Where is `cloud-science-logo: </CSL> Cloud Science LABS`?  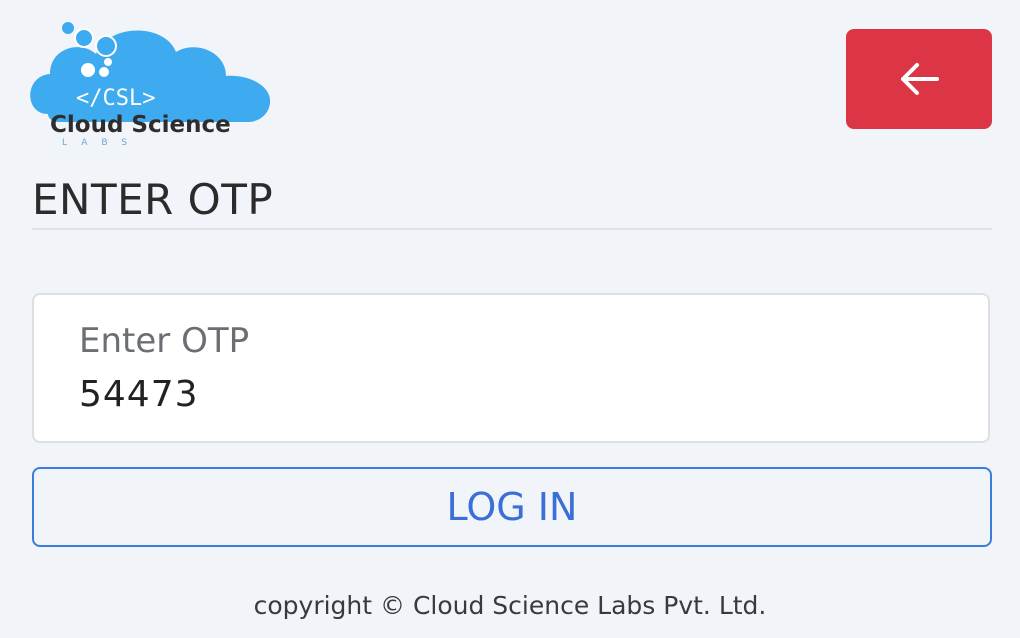
cloud-science-logo: </CSL> Cloud Science LABS is located at coordinates (153, 85).